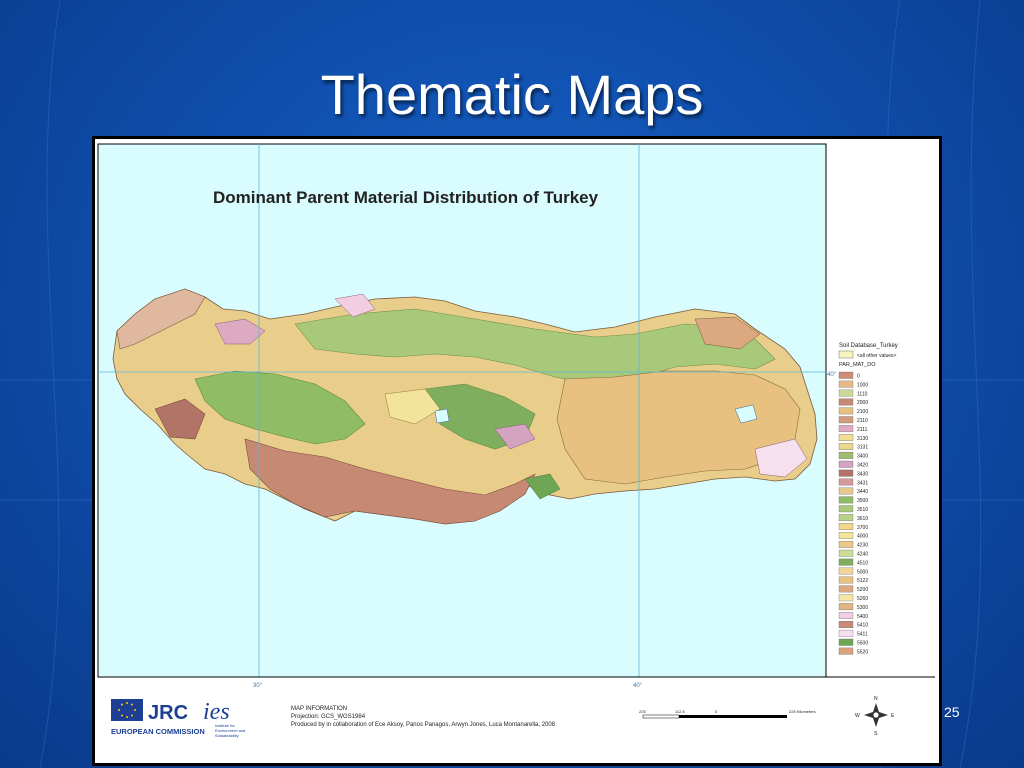 The width and height of the screenshot is (1024, 768). Describe the element at coordinates (857, 365) in the screenshot. I see `legend-field: PAR_MAT_DO` at that location.